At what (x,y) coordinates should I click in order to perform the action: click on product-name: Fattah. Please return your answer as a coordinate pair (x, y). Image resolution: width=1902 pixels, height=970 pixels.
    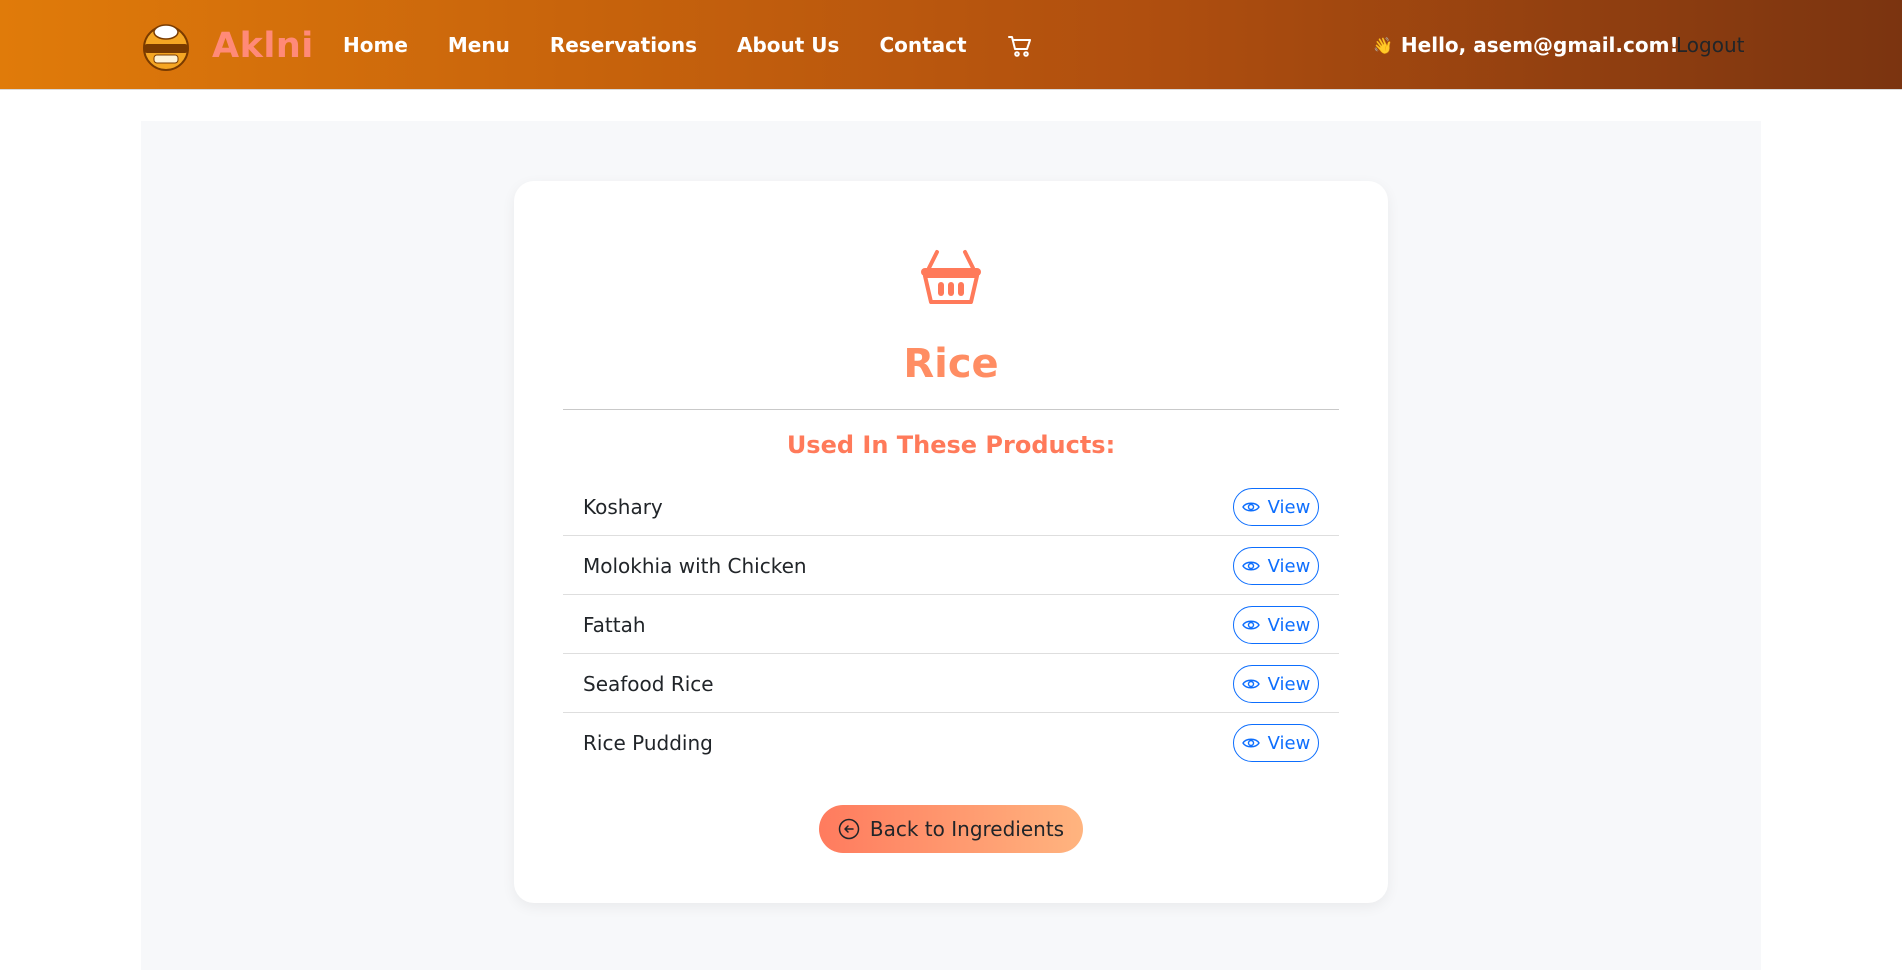
    Looking at the image, I should click on (614, 625).